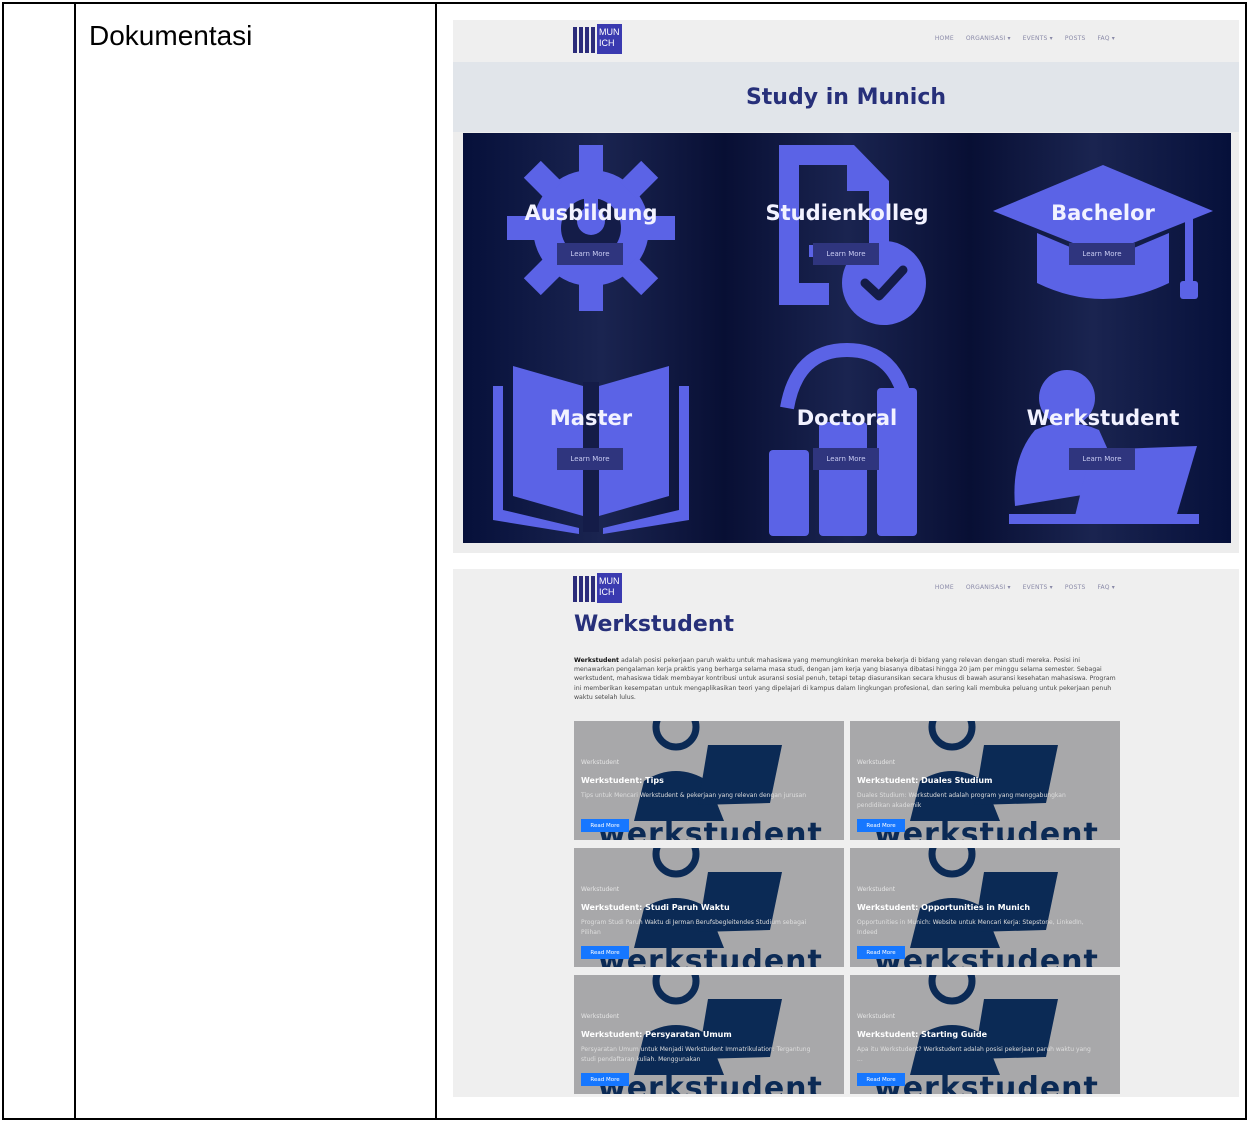 This screenshot has width=1249, height=1122. Describe the element at coordinates (847, 213) in the screenshot. I see `card-title: Studienkolleg` at that location.